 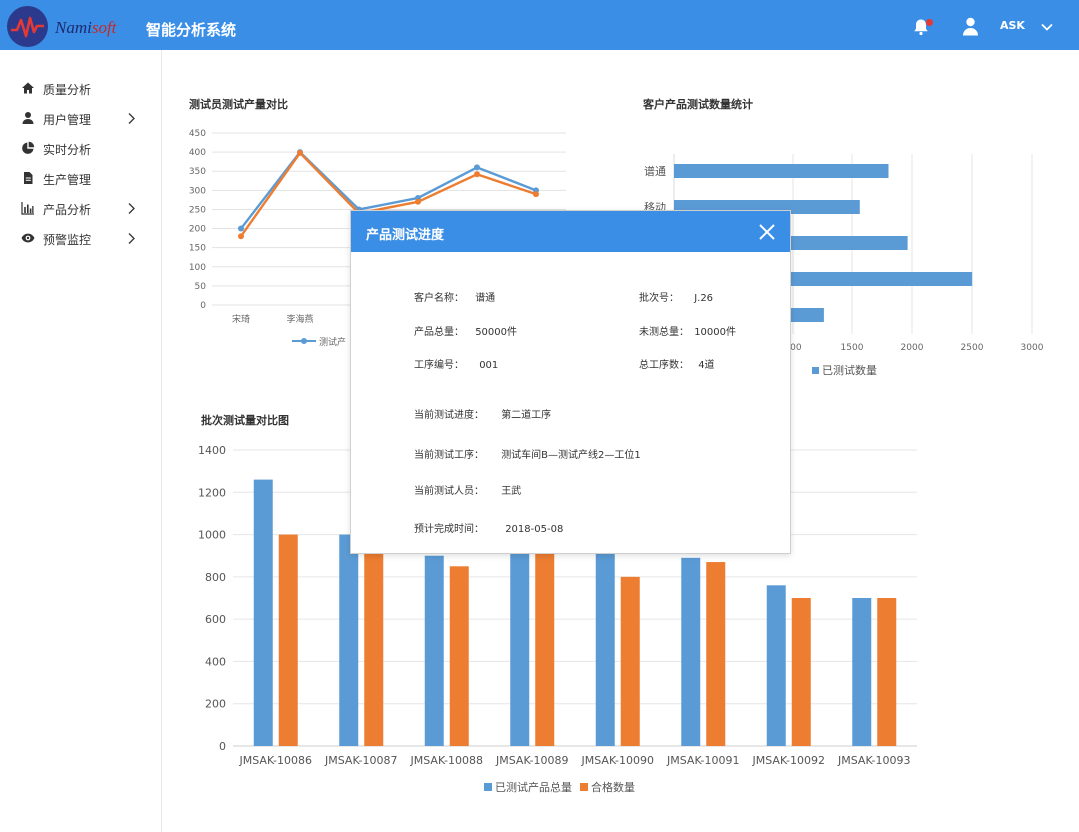 I want to click on x-tick-label: 2000, so click(x=912, y=348).